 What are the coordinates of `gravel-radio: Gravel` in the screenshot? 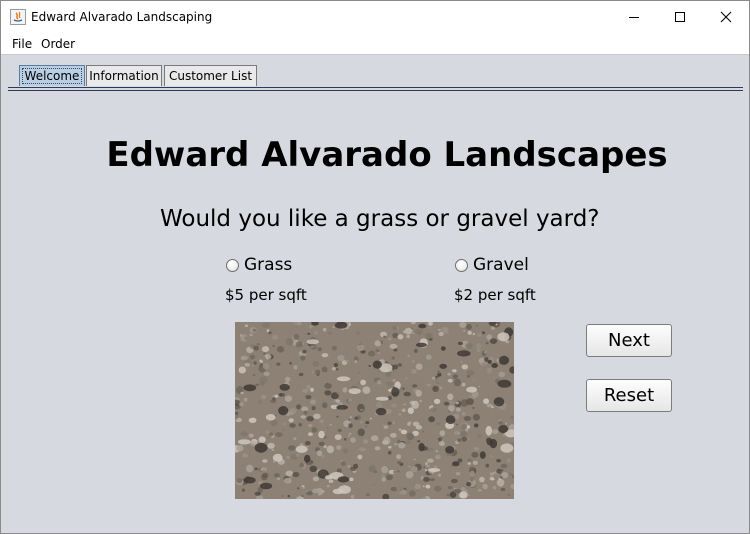 It's located at (492, 265).